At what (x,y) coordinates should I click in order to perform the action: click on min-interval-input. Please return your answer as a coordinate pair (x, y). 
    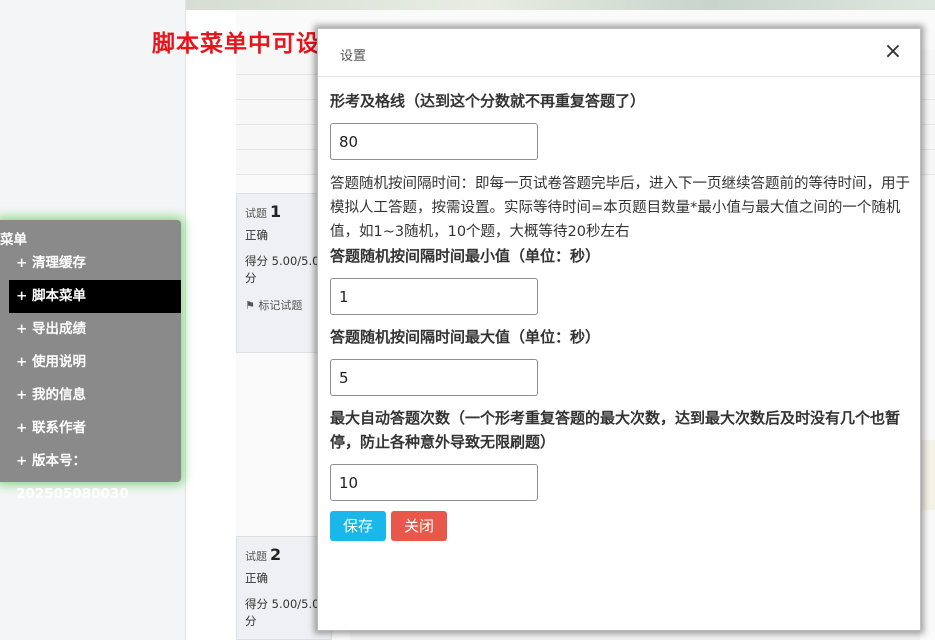
    Looking at the image, I should click on (434, 296).